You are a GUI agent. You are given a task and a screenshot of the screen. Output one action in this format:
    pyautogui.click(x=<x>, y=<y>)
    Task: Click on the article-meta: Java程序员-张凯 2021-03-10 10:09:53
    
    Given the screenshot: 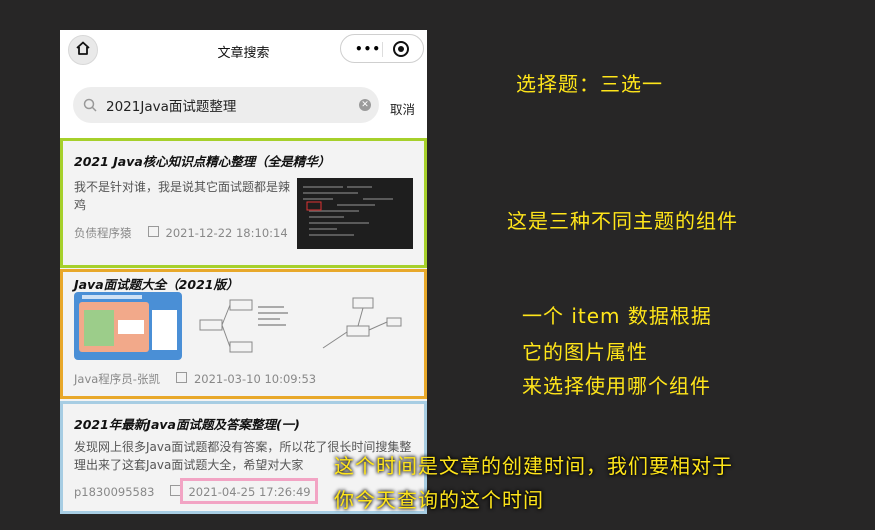 What is the action you would take?
    pyautogui.click(x=195, y=379)
    